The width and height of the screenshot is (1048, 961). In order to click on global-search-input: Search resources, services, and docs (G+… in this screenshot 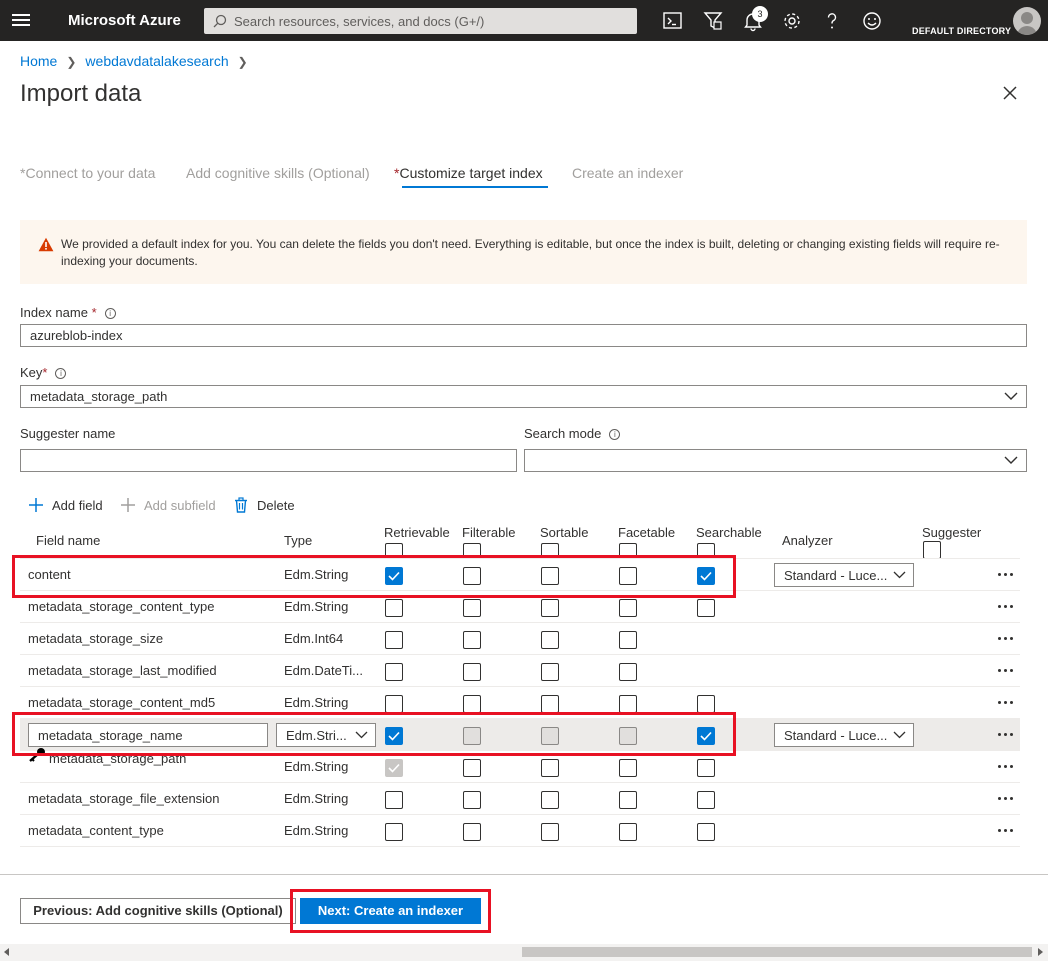, I will do `click(420, 21)`.